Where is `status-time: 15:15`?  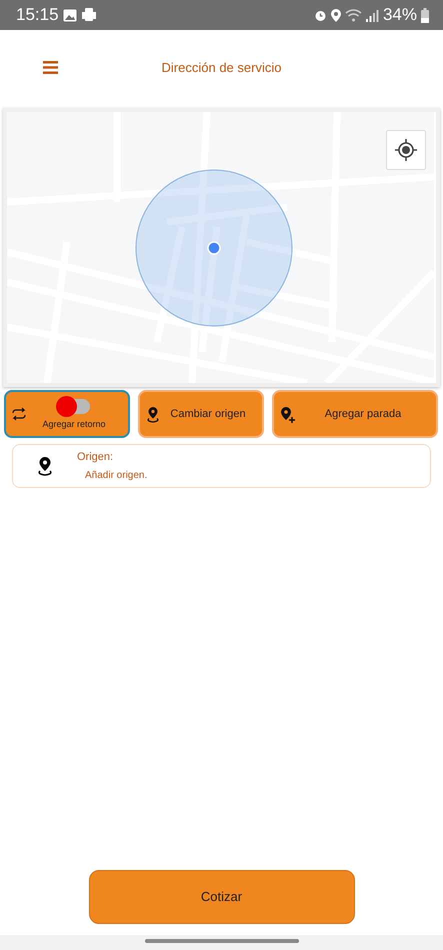 status-time: 15:15 is located at coordinates (37, 15).